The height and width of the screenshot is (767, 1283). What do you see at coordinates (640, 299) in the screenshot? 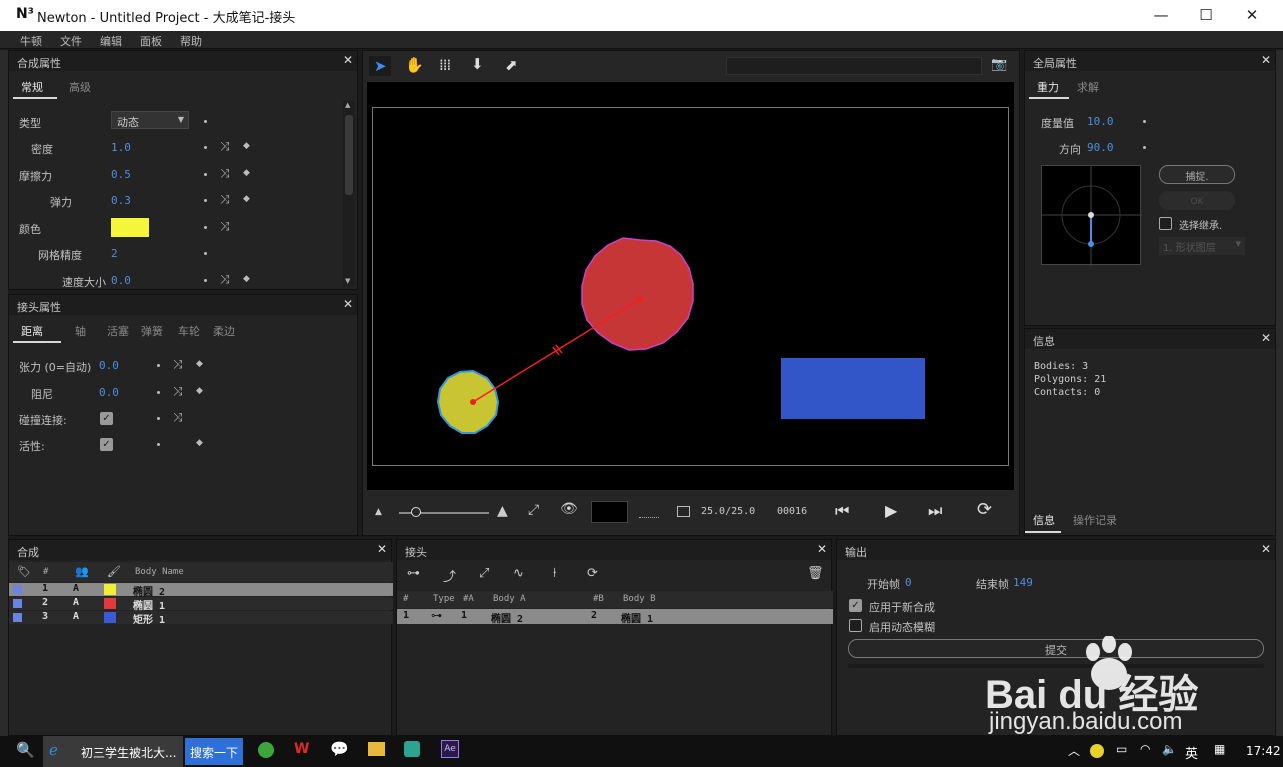
I see `anchor-b` at bounding box center [640, 299].